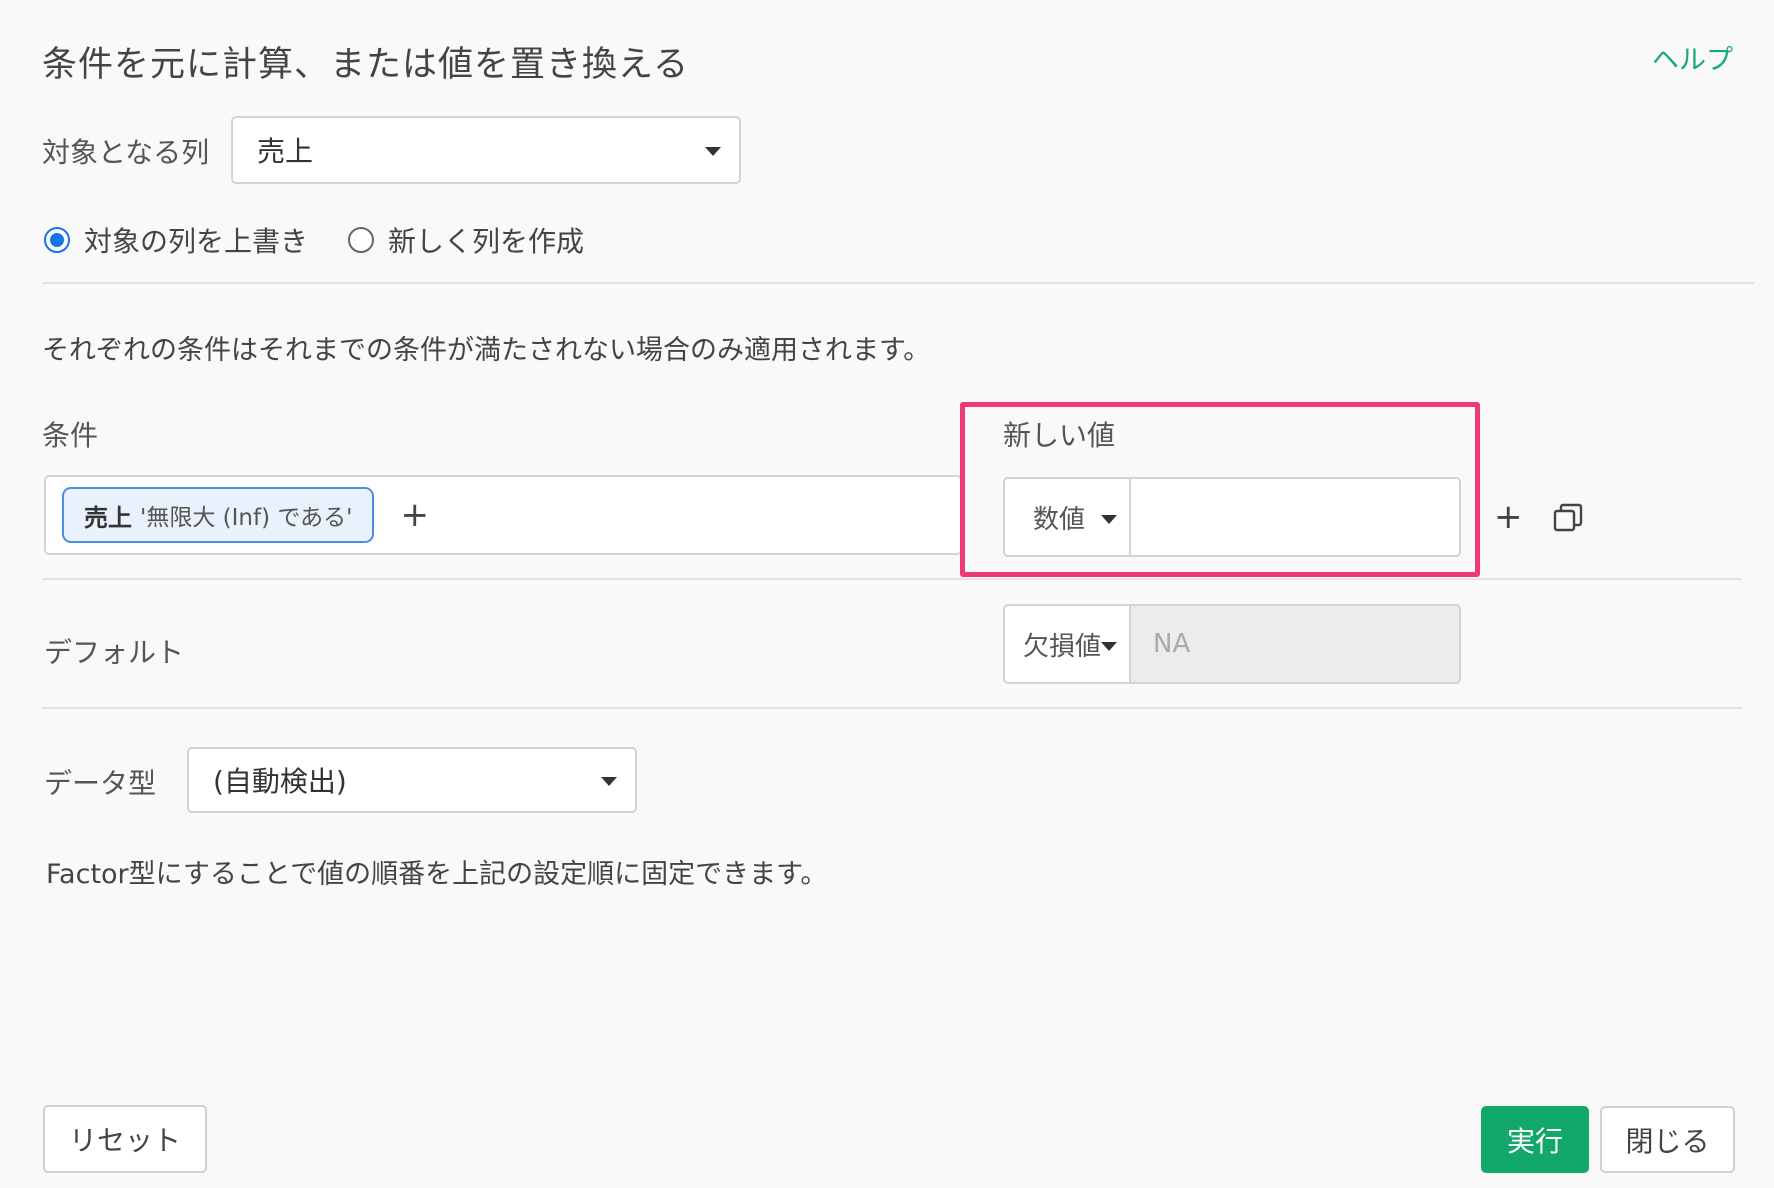  What do you see at coordinates (361, 240) in the screenshot?
I see `radio-unchecked-icon` at bounding box center [361, 240].